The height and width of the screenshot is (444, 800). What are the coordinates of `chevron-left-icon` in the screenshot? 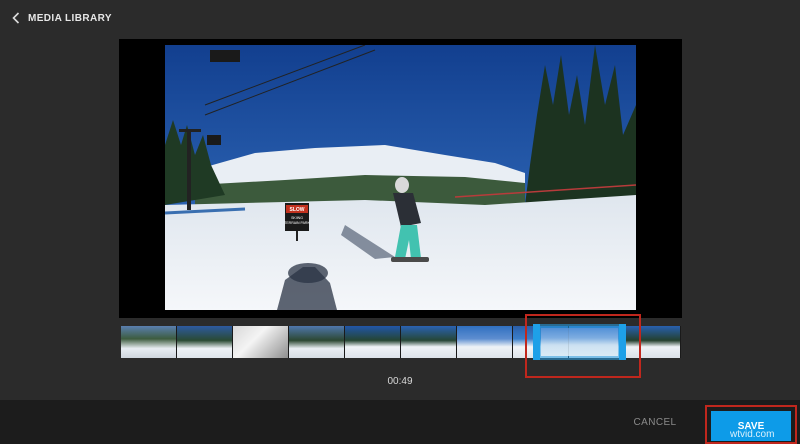 It's located at (16, 18).